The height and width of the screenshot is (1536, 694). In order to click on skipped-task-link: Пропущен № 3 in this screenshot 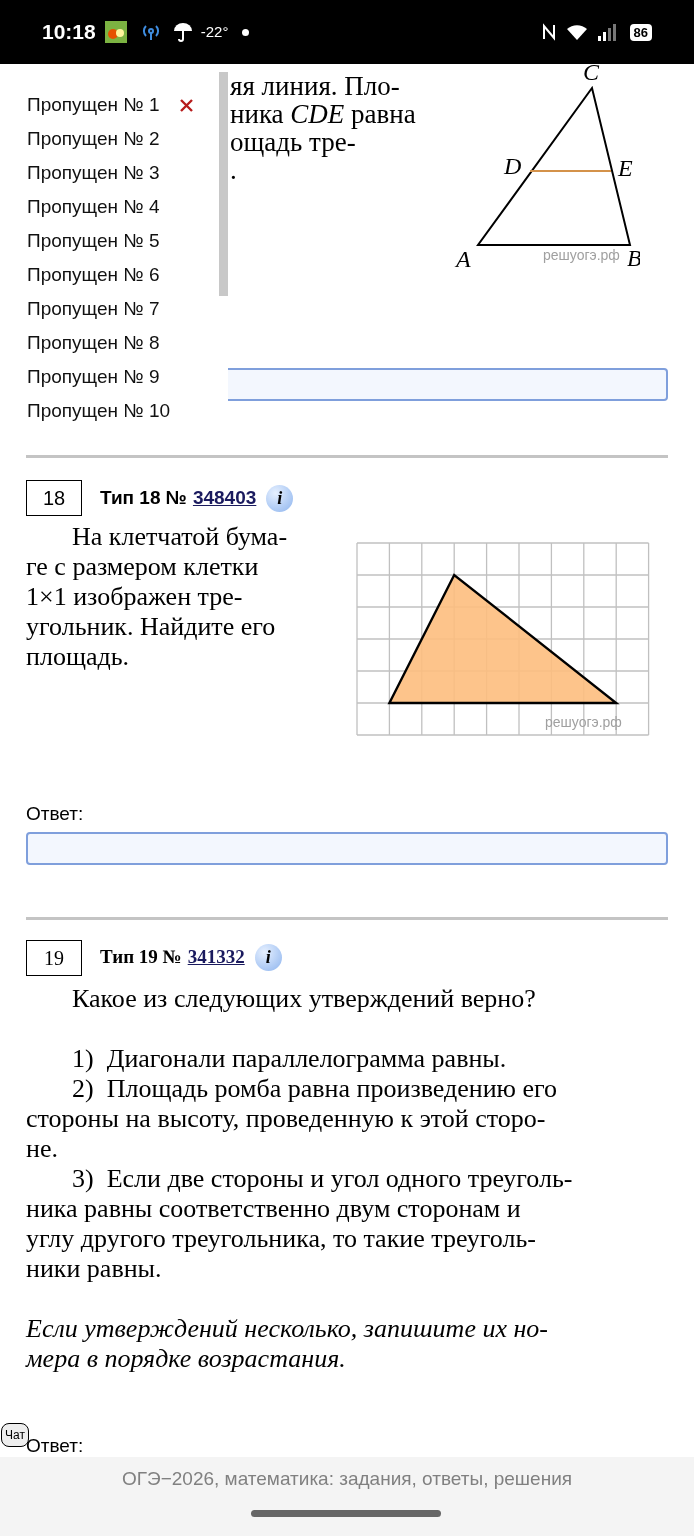, I will do `click(93, 173)`.